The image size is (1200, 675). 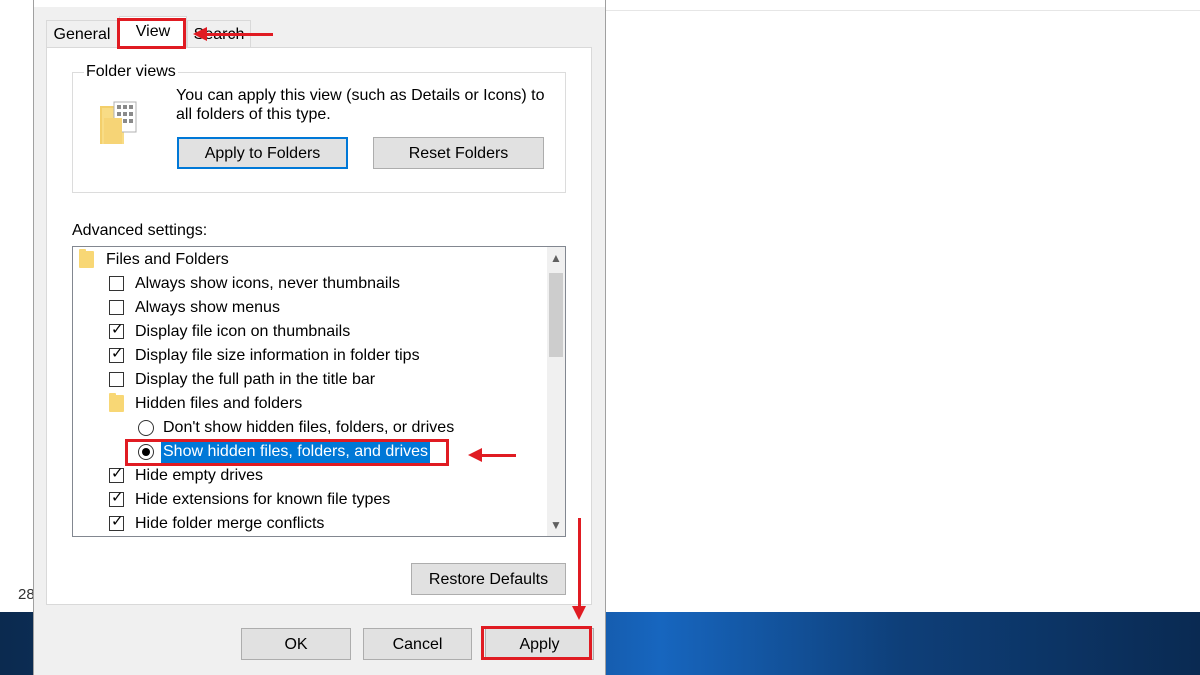 What do you see at coordinates (239, 34) in the screenshot?
I see `view-tab-arrow-line` at bounding box center [239, 34].